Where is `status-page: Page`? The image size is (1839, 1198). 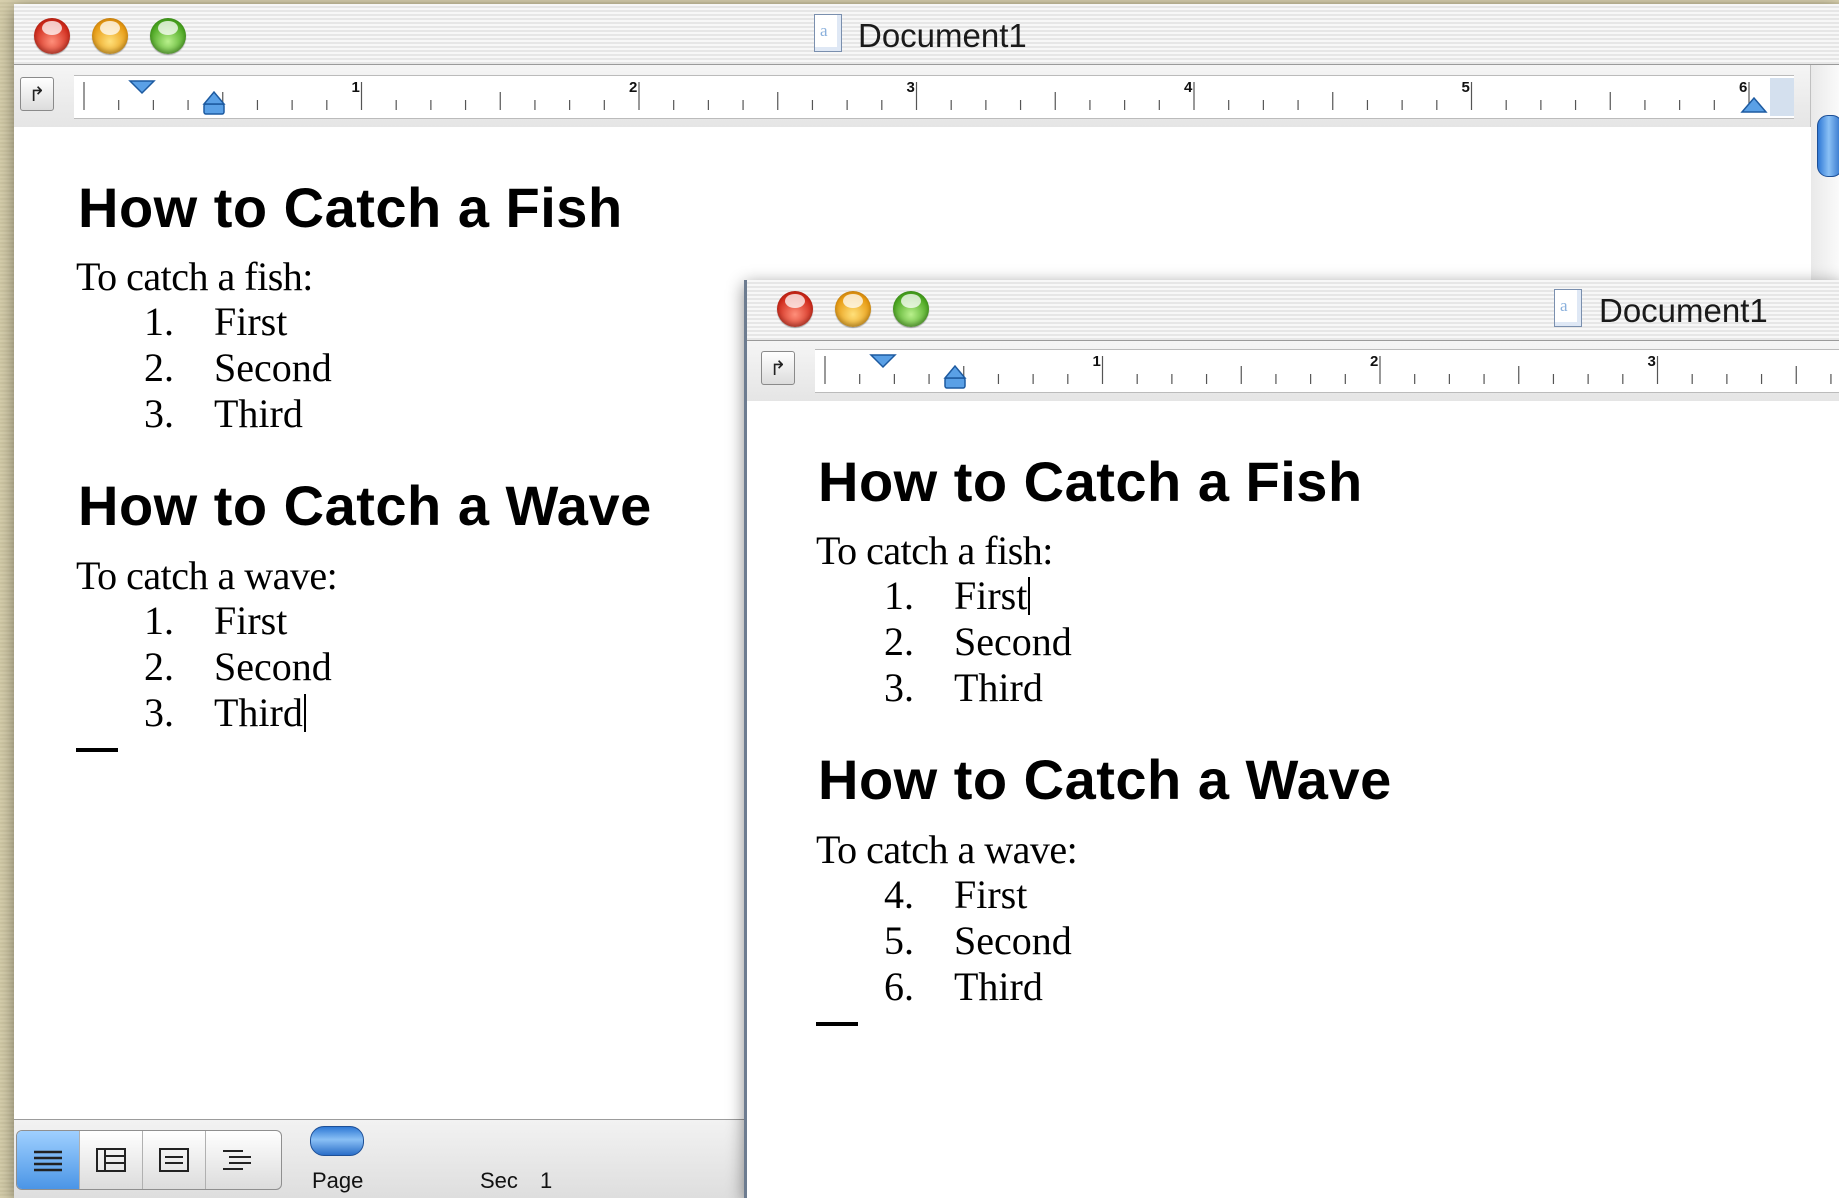
status-page: Page is located at coordinates (338, 1180).